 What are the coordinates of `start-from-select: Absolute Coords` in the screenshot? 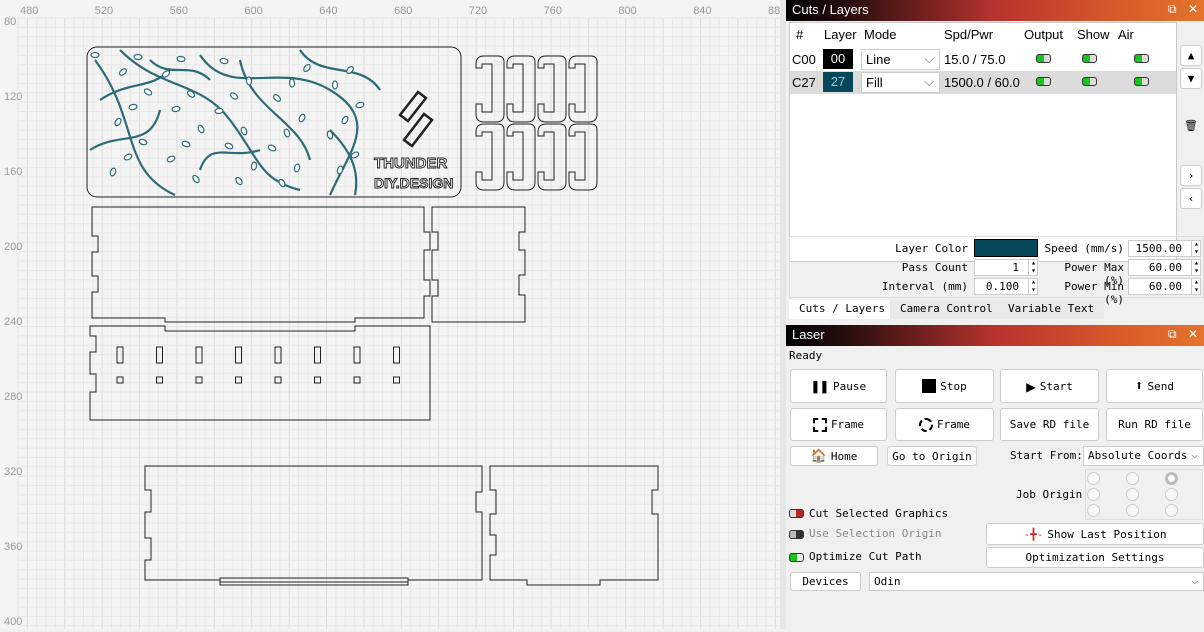 It's located at (1143, 456).